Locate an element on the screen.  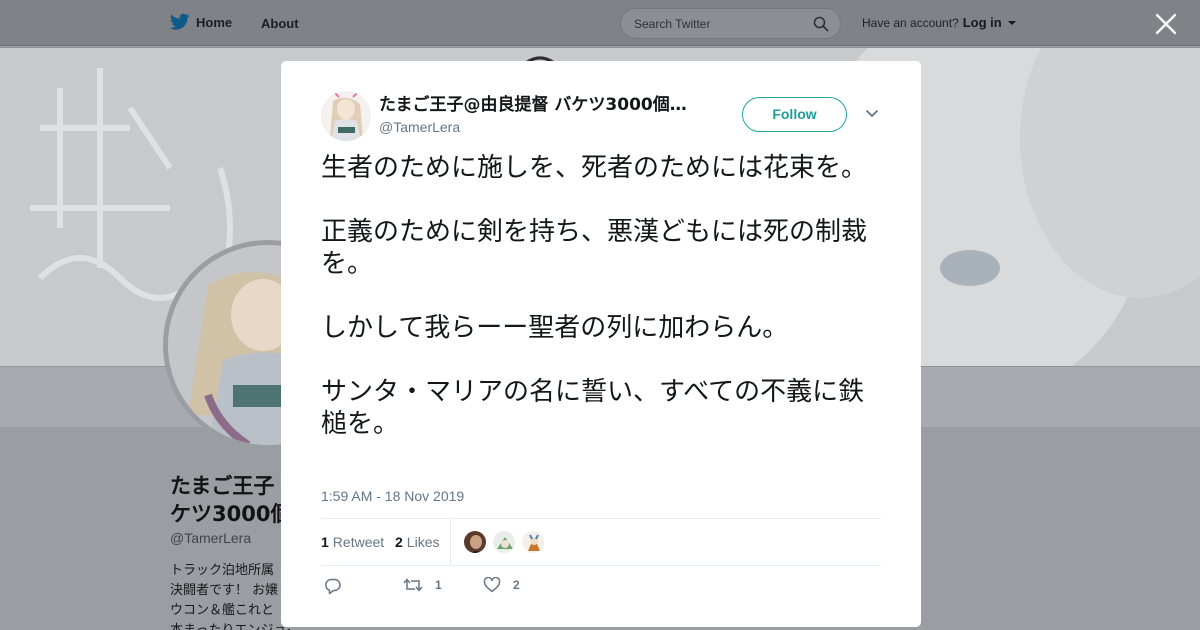
tweet-paragraph: サンタ・マリアの名に誓い、すべての不義に鉄槌を。 is located at coordinates (593, 408).